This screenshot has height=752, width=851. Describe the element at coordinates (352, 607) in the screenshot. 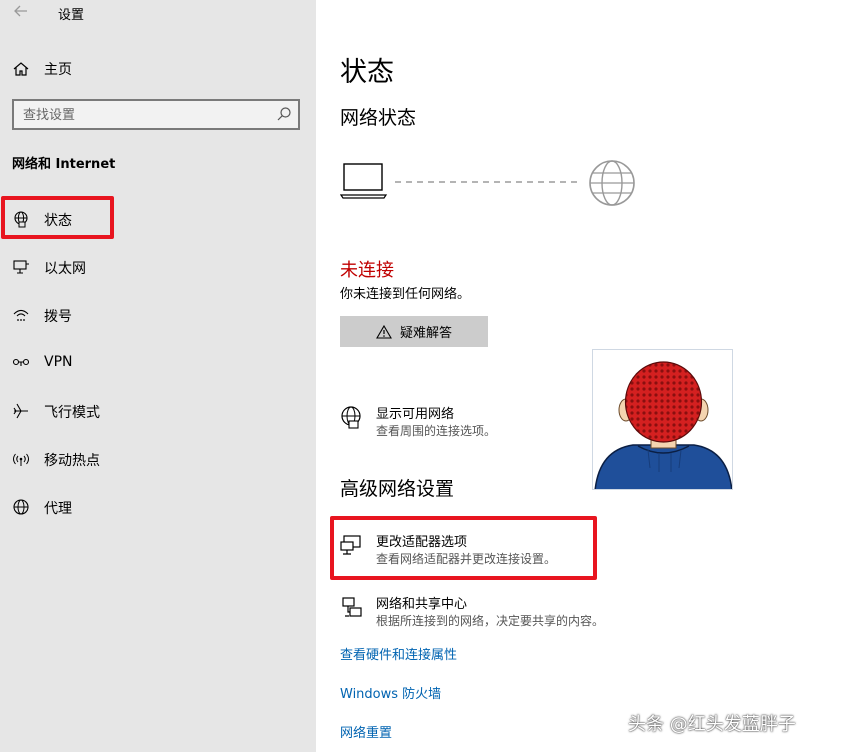

I see `sharing-center-icon` at that location.